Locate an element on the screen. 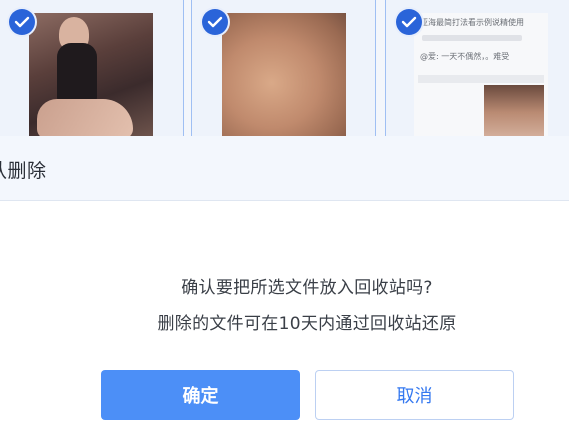 The width and height of the screenshot is (569, 428). preview-text: 亚海最简打法看示例说精使用 is located at coordinates (472, 22).